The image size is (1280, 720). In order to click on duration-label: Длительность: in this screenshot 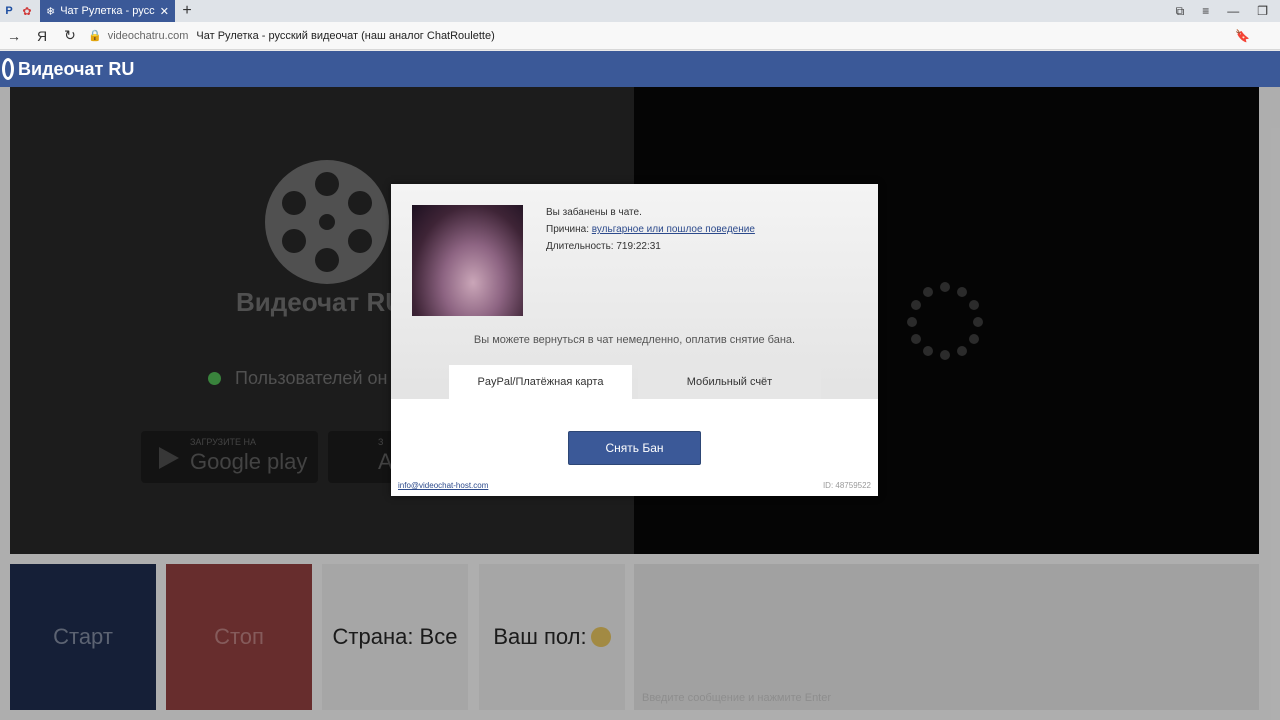, I will do `click(580, 246)`.